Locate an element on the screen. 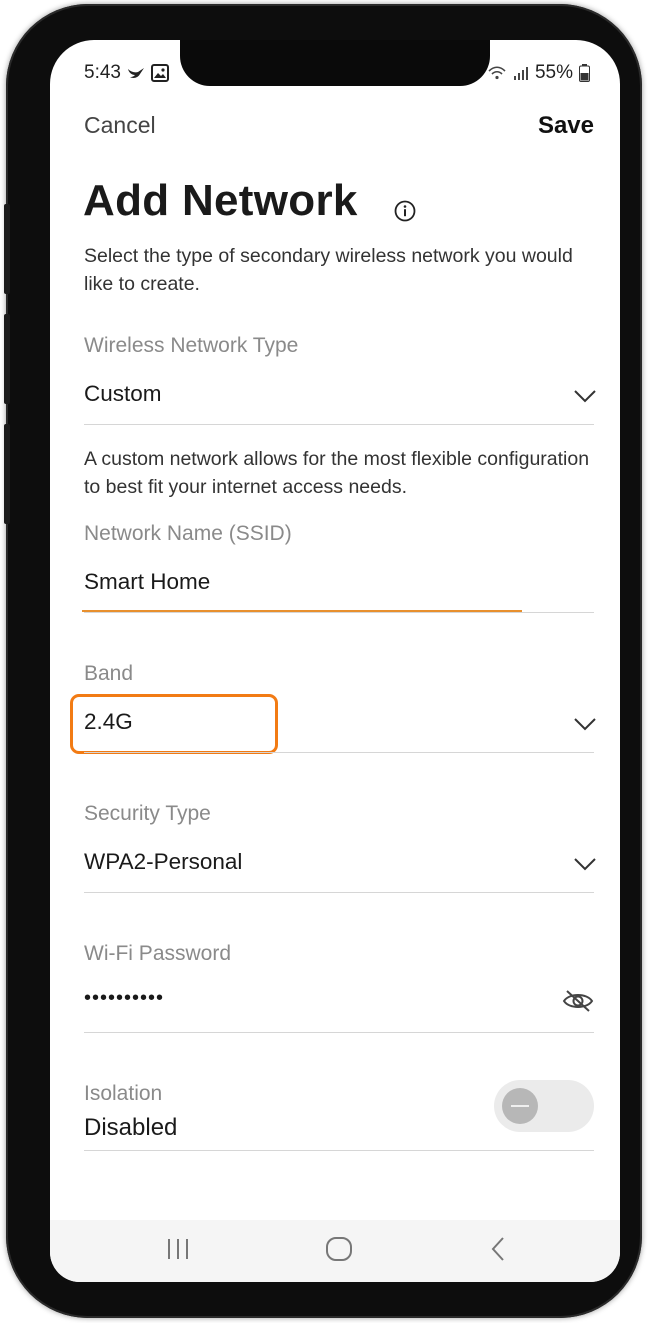 The width and height of the screenshot is (648, 1323). network-type-label: Wireless Network Type is located at coordinates (191, 345).